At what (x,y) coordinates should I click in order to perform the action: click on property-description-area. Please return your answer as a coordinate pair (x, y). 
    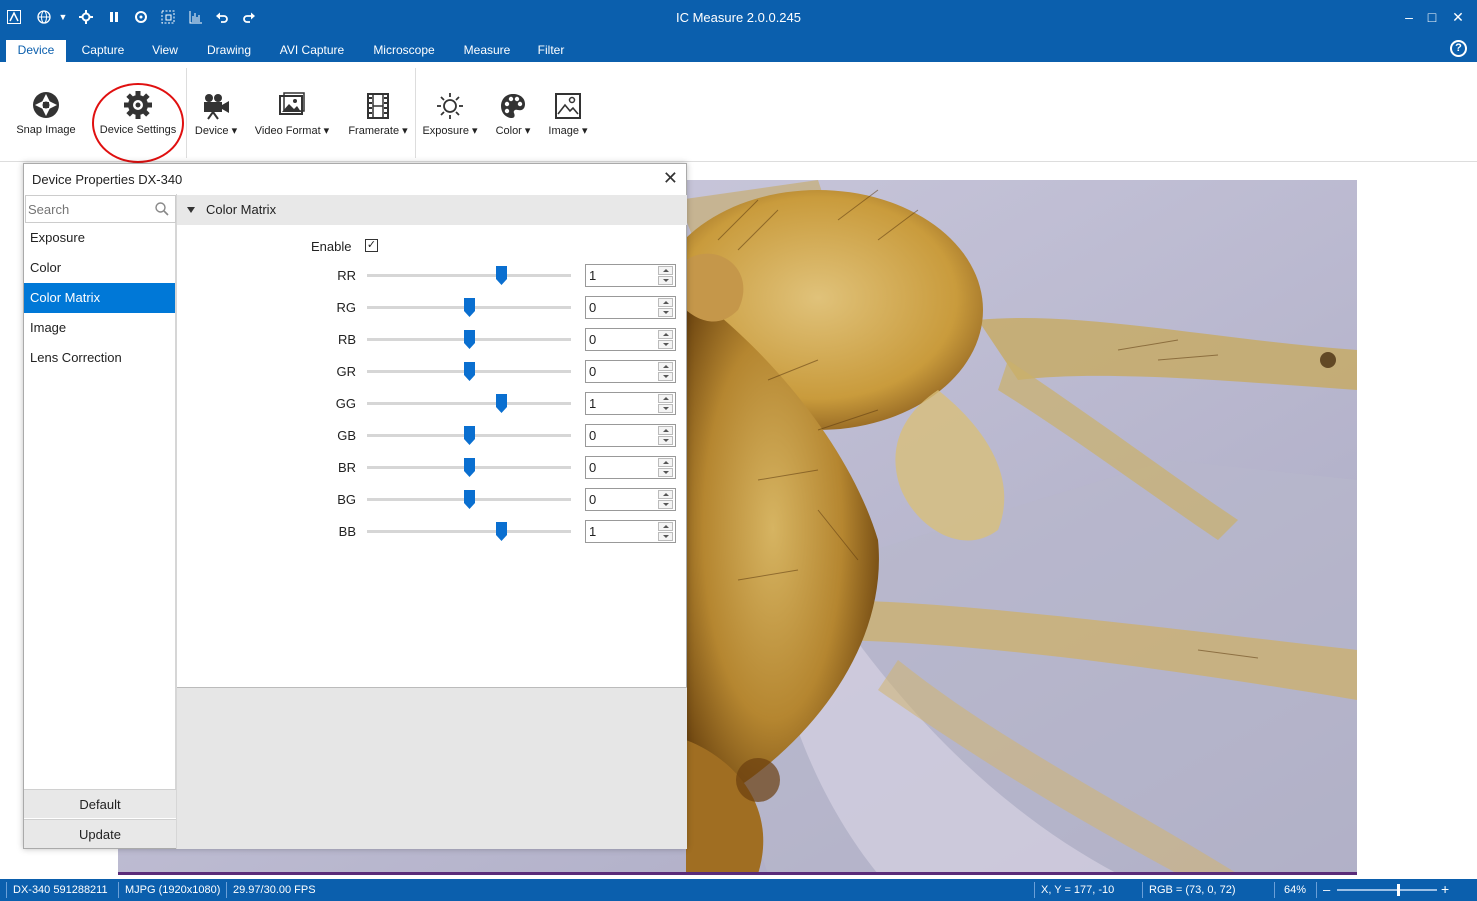
    Looking at the image, I should click on (432, 768).